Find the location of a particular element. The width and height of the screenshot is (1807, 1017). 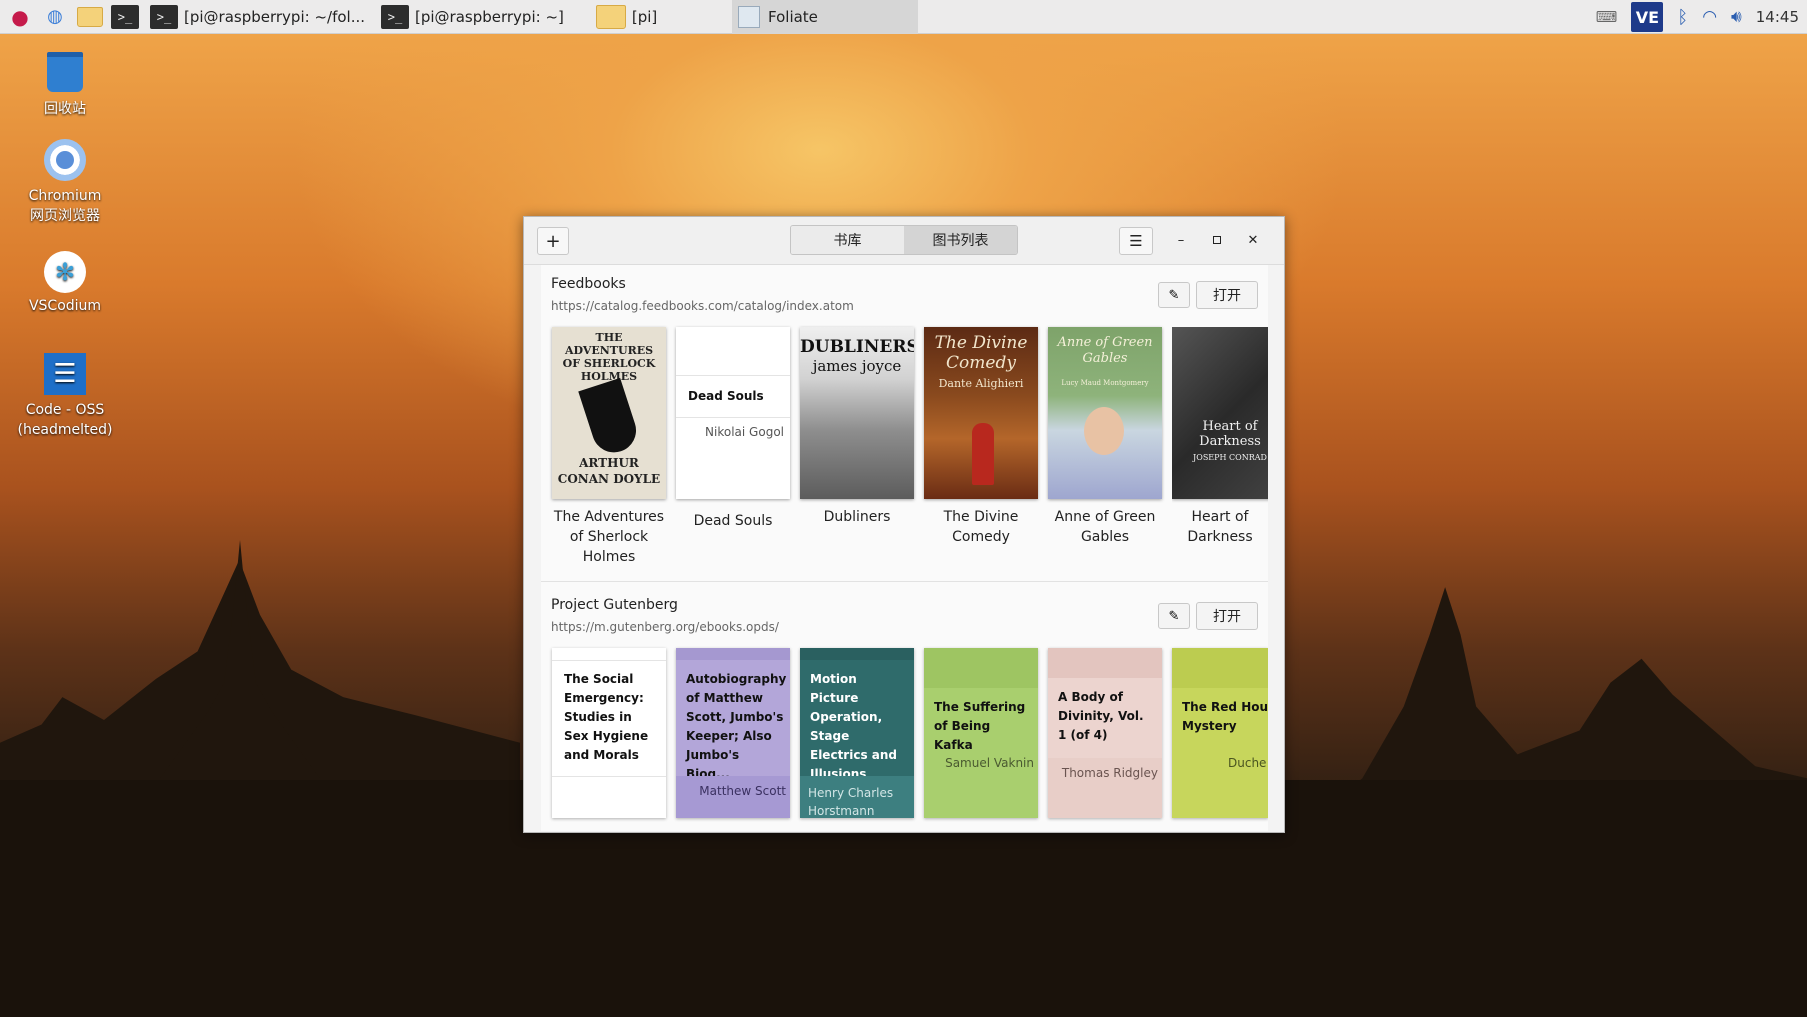

vscodium-icon: ✻ is located at coordinates (65, 272).